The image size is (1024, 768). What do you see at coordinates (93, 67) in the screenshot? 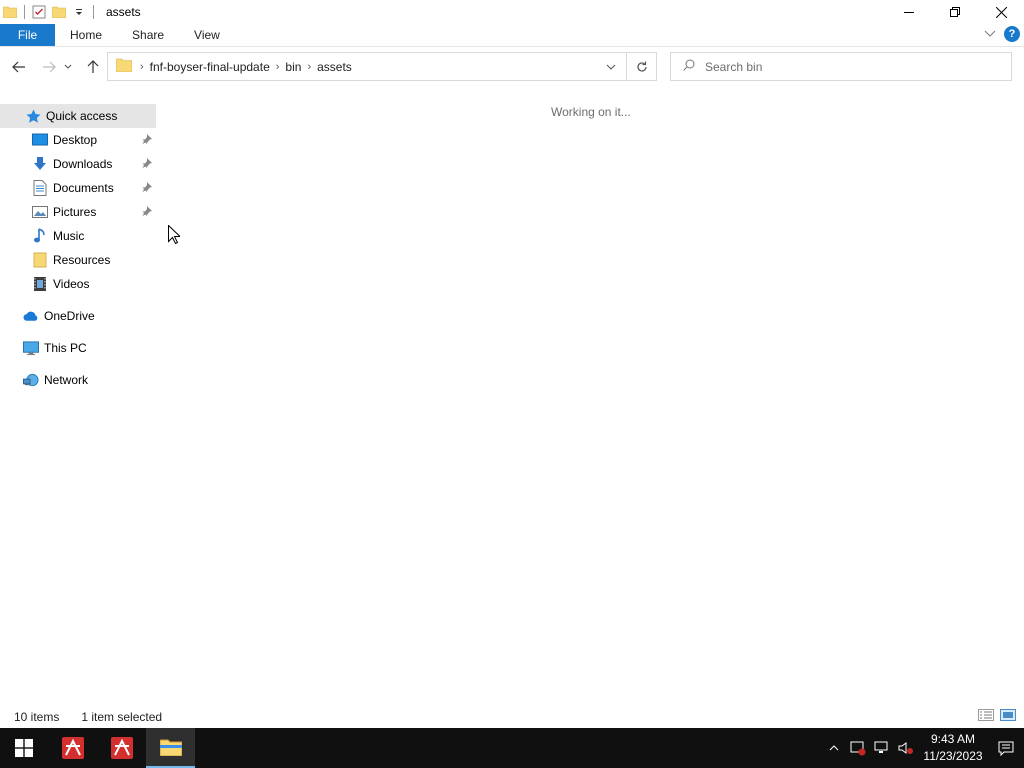
I see `up-button` at bounding box center [93, 67].